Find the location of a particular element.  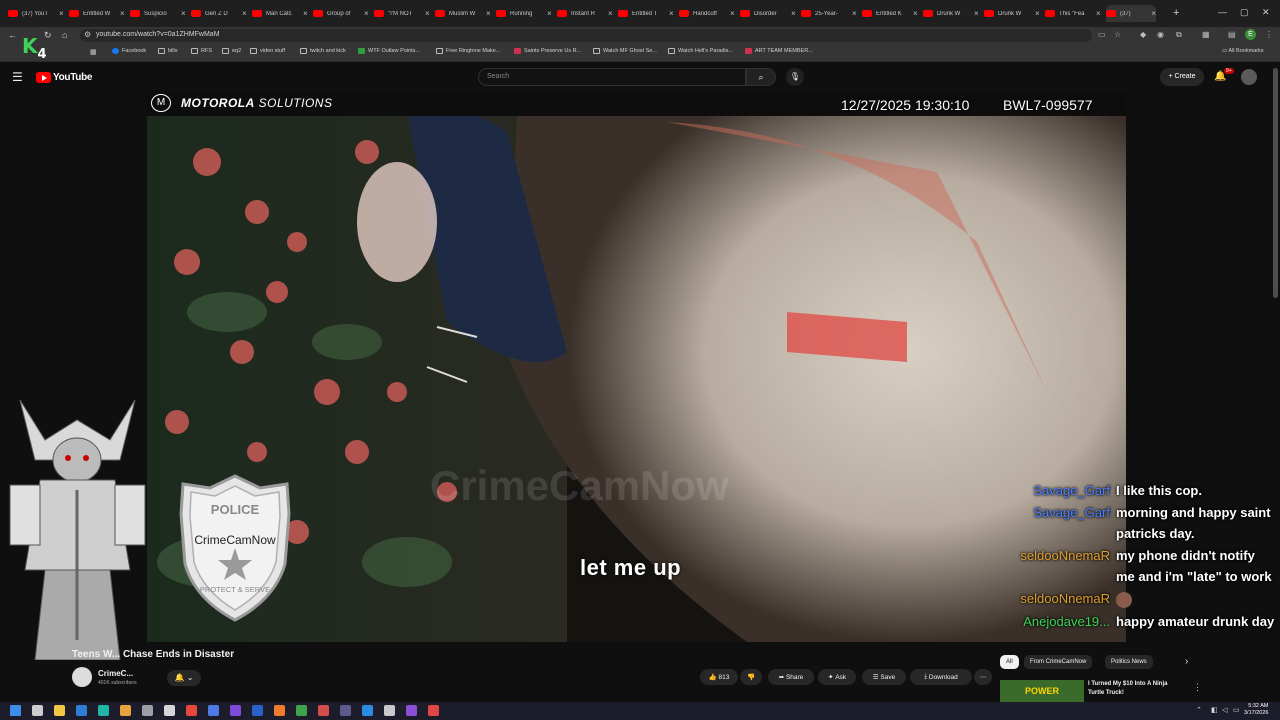

save-button: ☰ Save is located at coordinates (884, 677).